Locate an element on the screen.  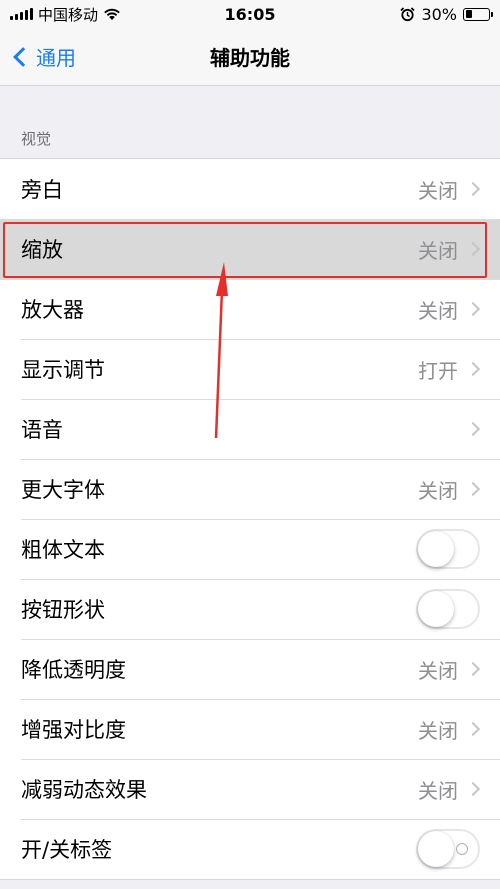
row-label: 旁白 is located at coordinates (42, 190).